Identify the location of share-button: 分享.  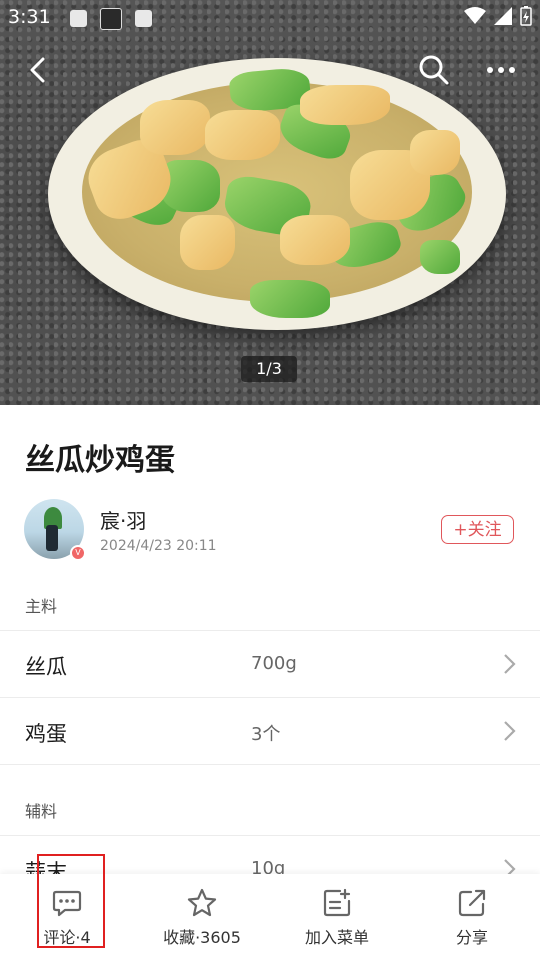
(472, 917).